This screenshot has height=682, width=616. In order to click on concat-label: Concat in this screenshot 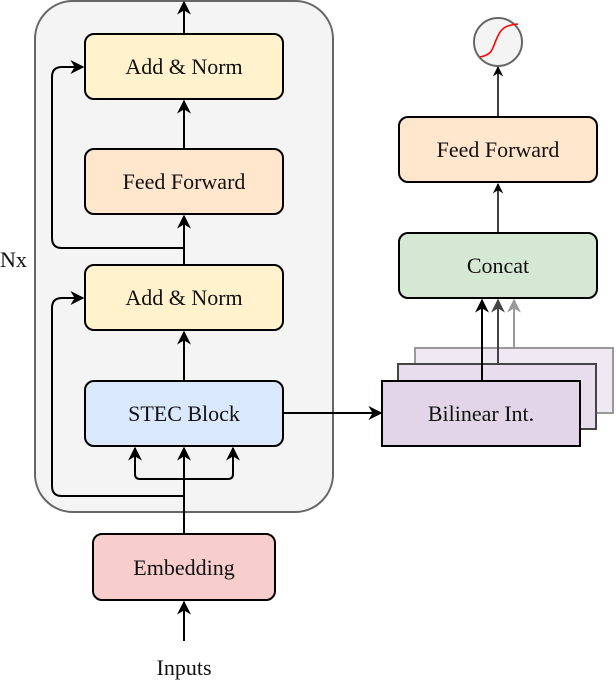, I will do `click(498, 265)`.